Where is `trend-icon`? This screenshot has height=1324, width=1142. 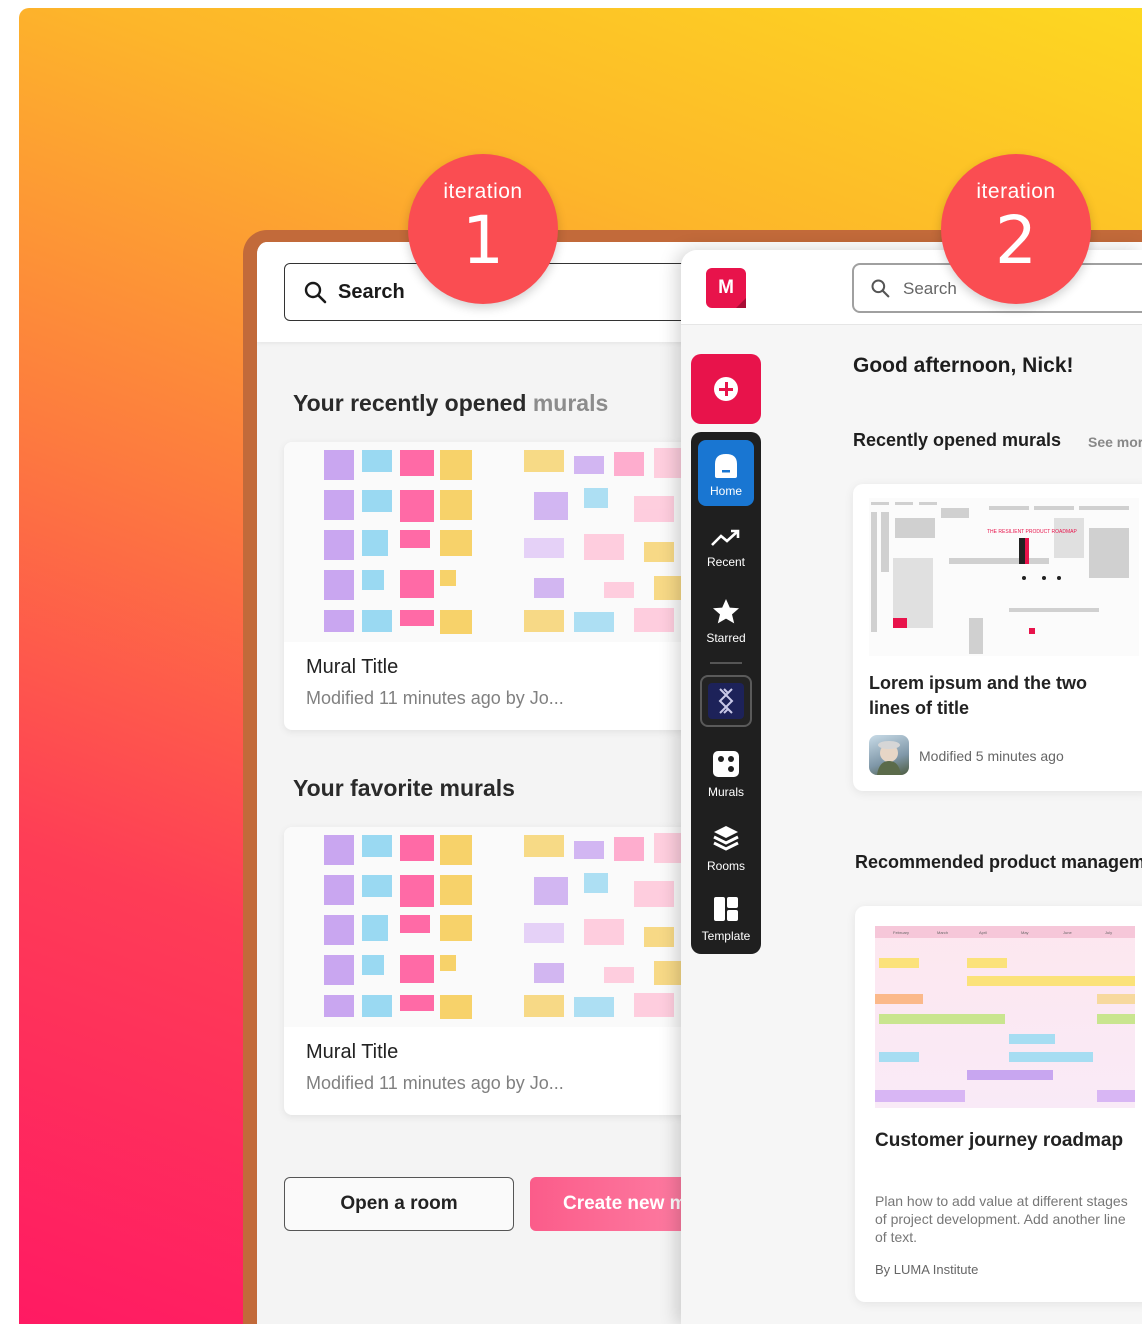
trend-icon is located at coordinates (725, 537).